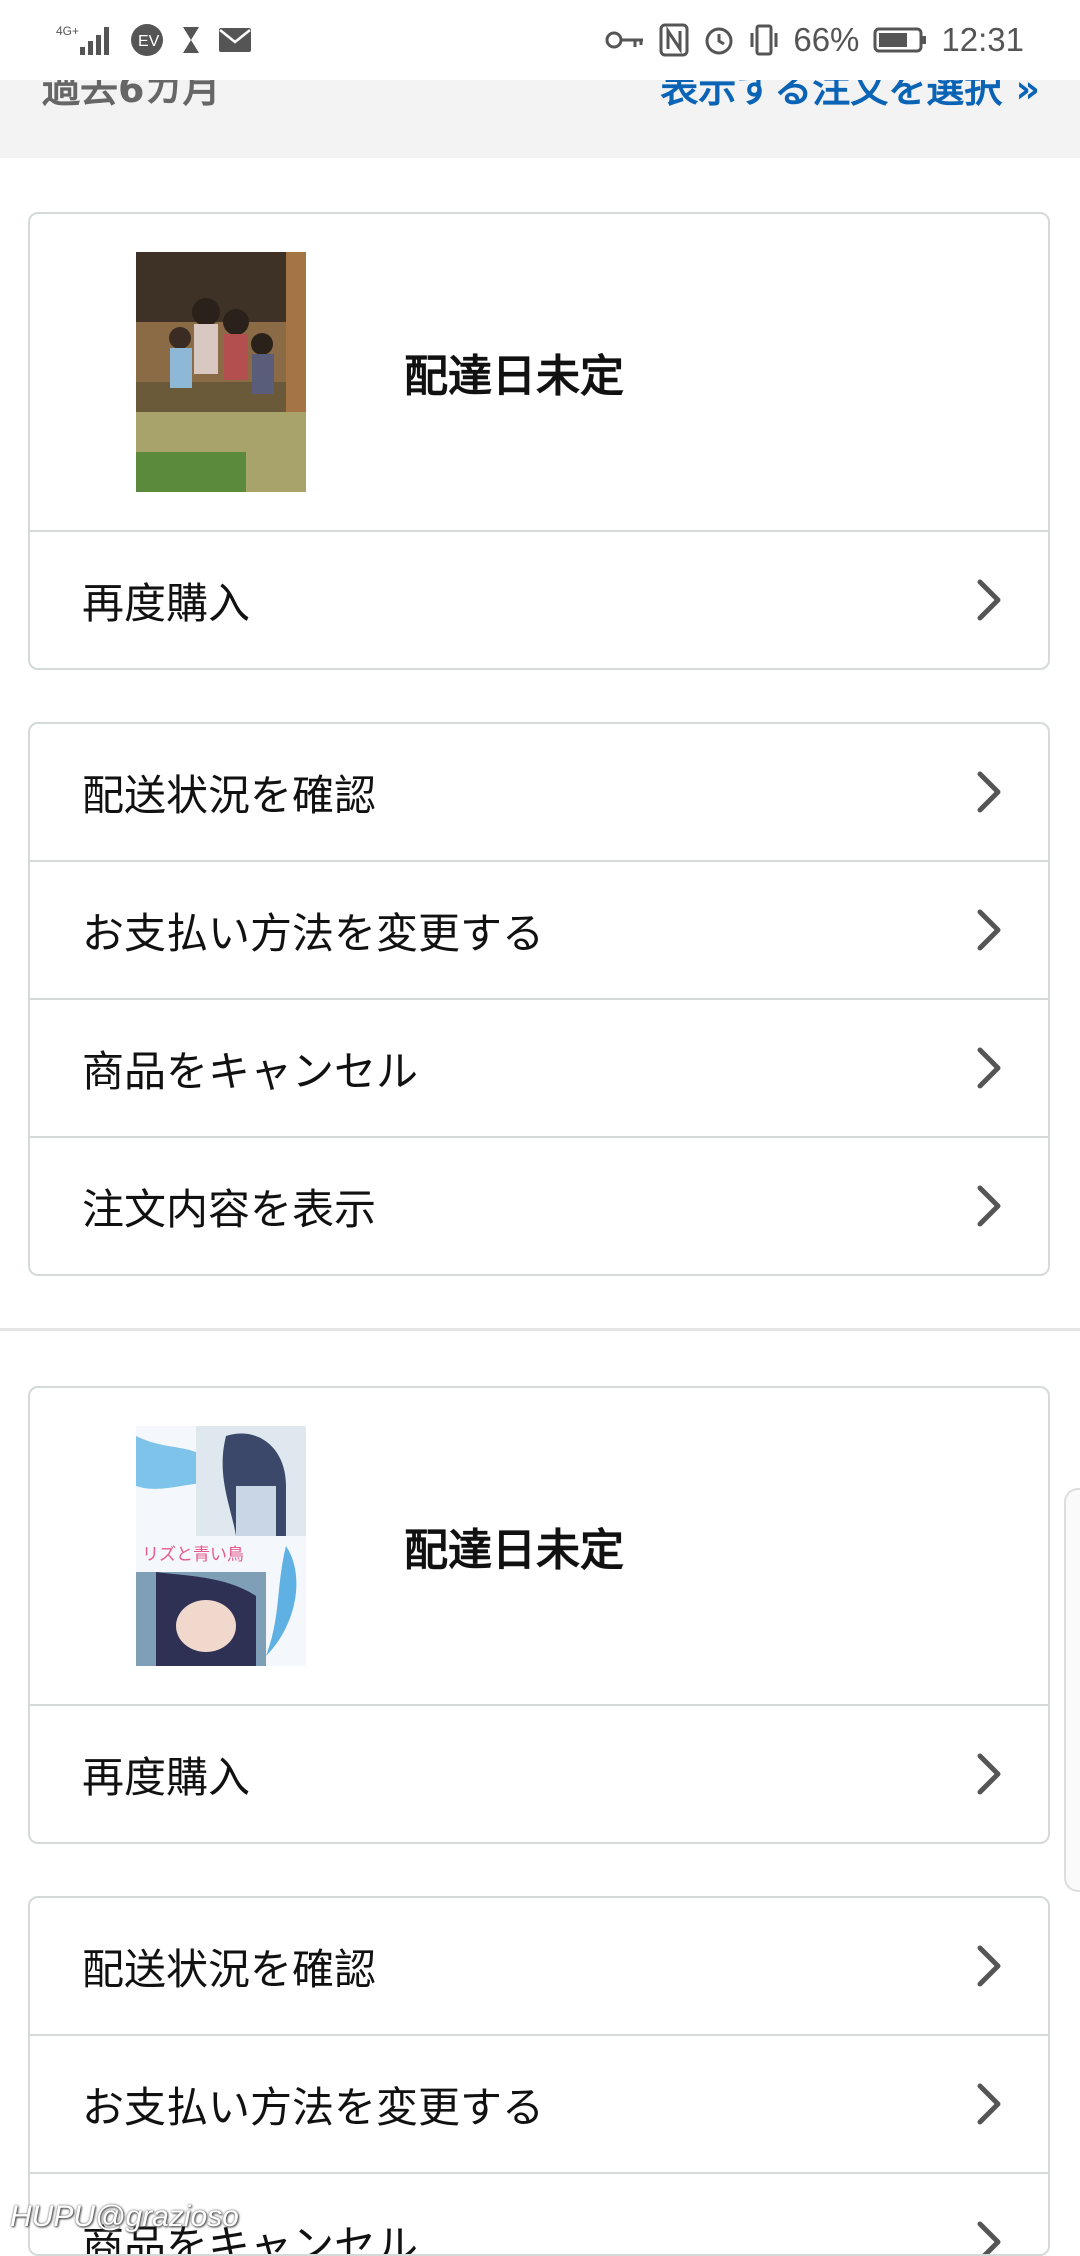 The width and height of the screenshot is (1080, 2256). Describe the element at coordinates (514, 1546) in the screenshot. I see `order-2-delivery-status: 配達日未定` at that location.